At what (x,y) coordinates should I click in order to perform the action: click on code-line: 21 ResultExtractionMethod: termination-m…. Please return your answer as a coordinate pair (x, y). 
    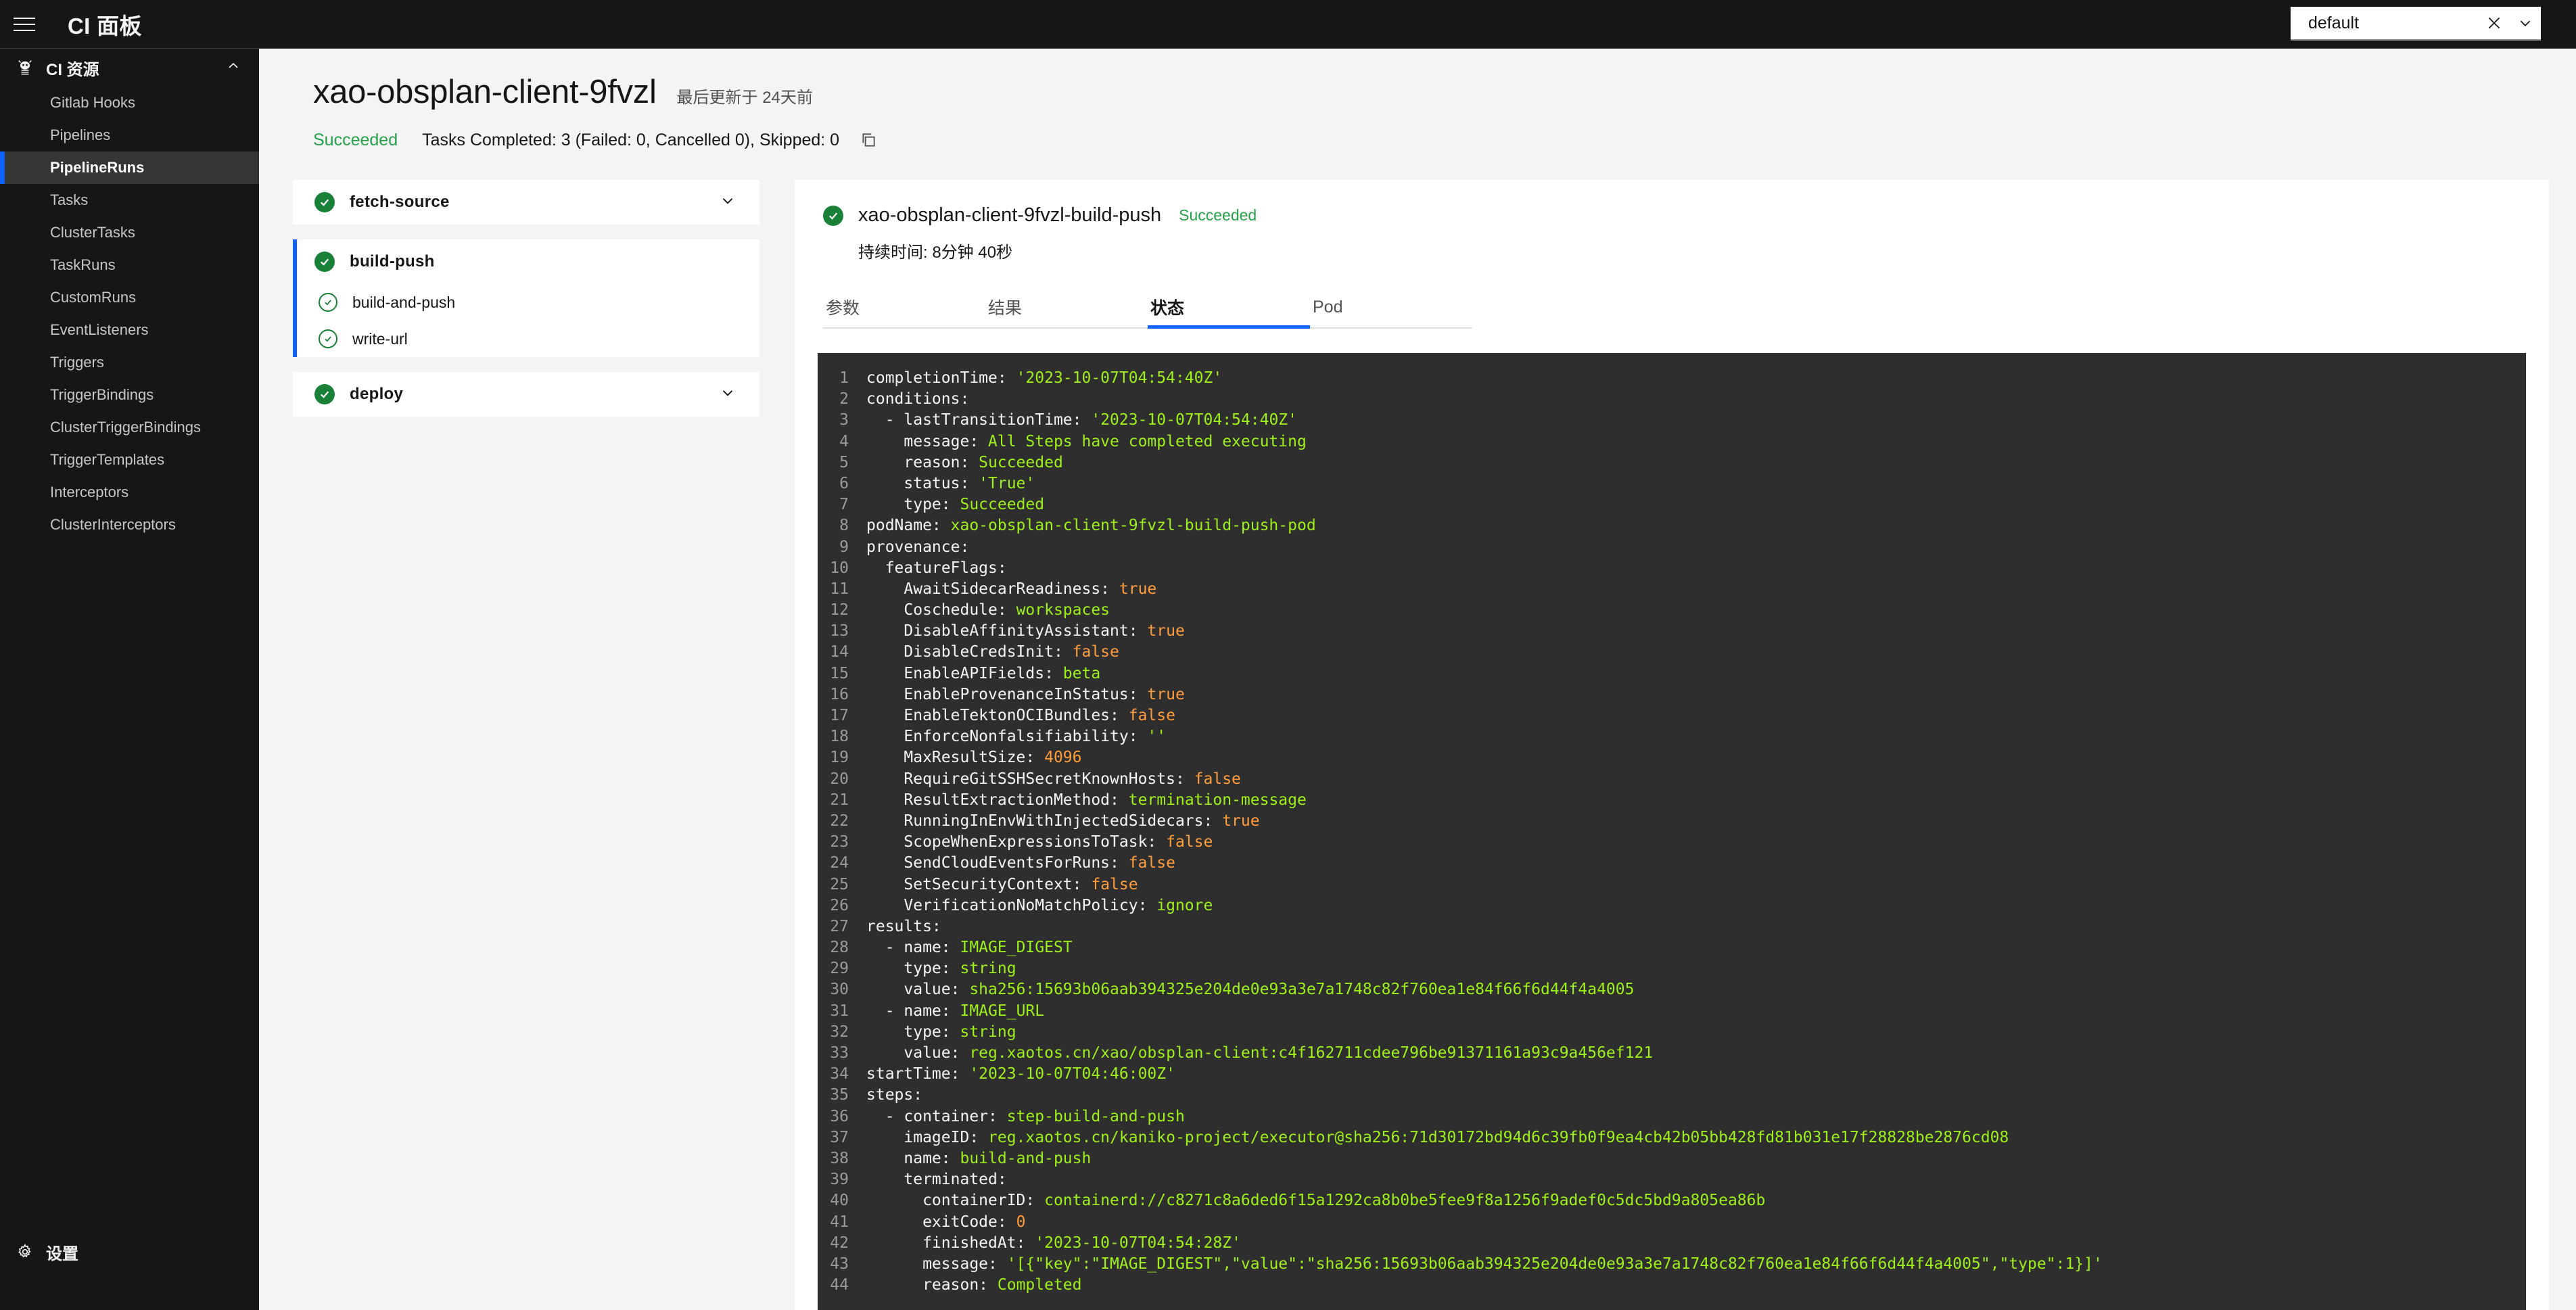
    Looking at the image, I should click on (1672, 801).